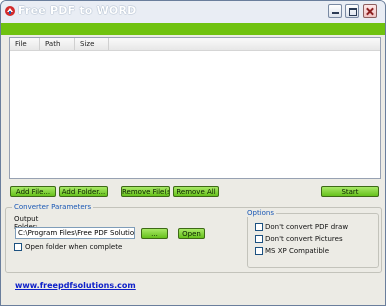 The image size is (386, 306). I want to click on output-folder-label-line1: Output, so click(26, 219).